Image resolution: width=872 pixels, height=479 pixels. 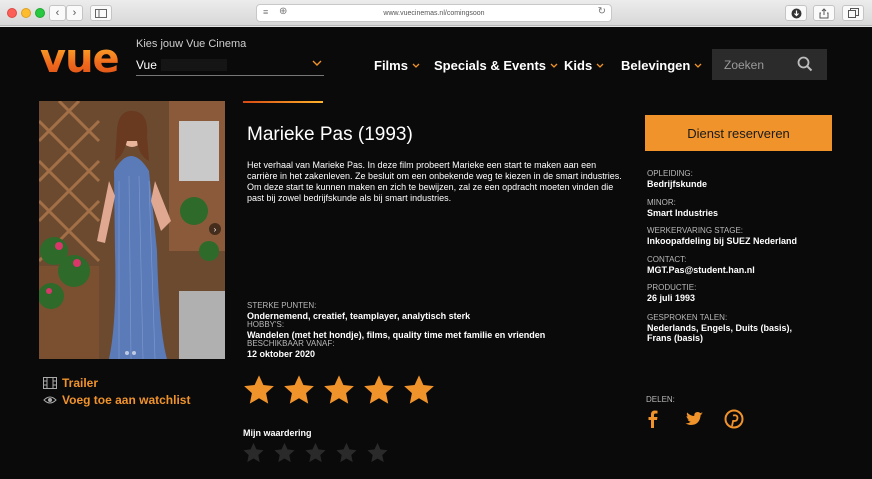 I want to click on tabs-button, so click(x=853, y=13).